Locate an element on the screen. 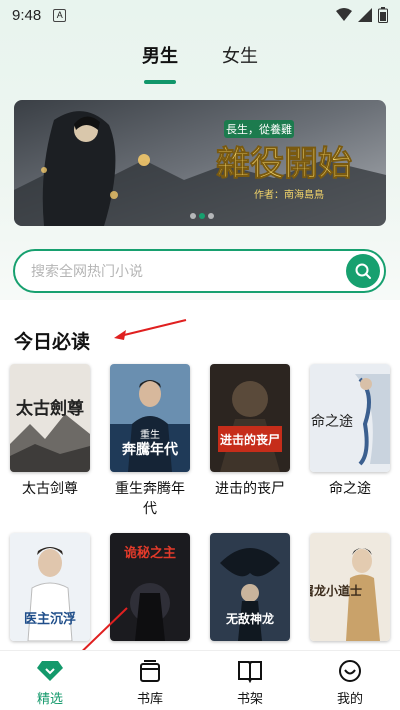 The width and height of the screenshot is (400, 710). nav-featured: 精选 is located at coordinates (50, 680).